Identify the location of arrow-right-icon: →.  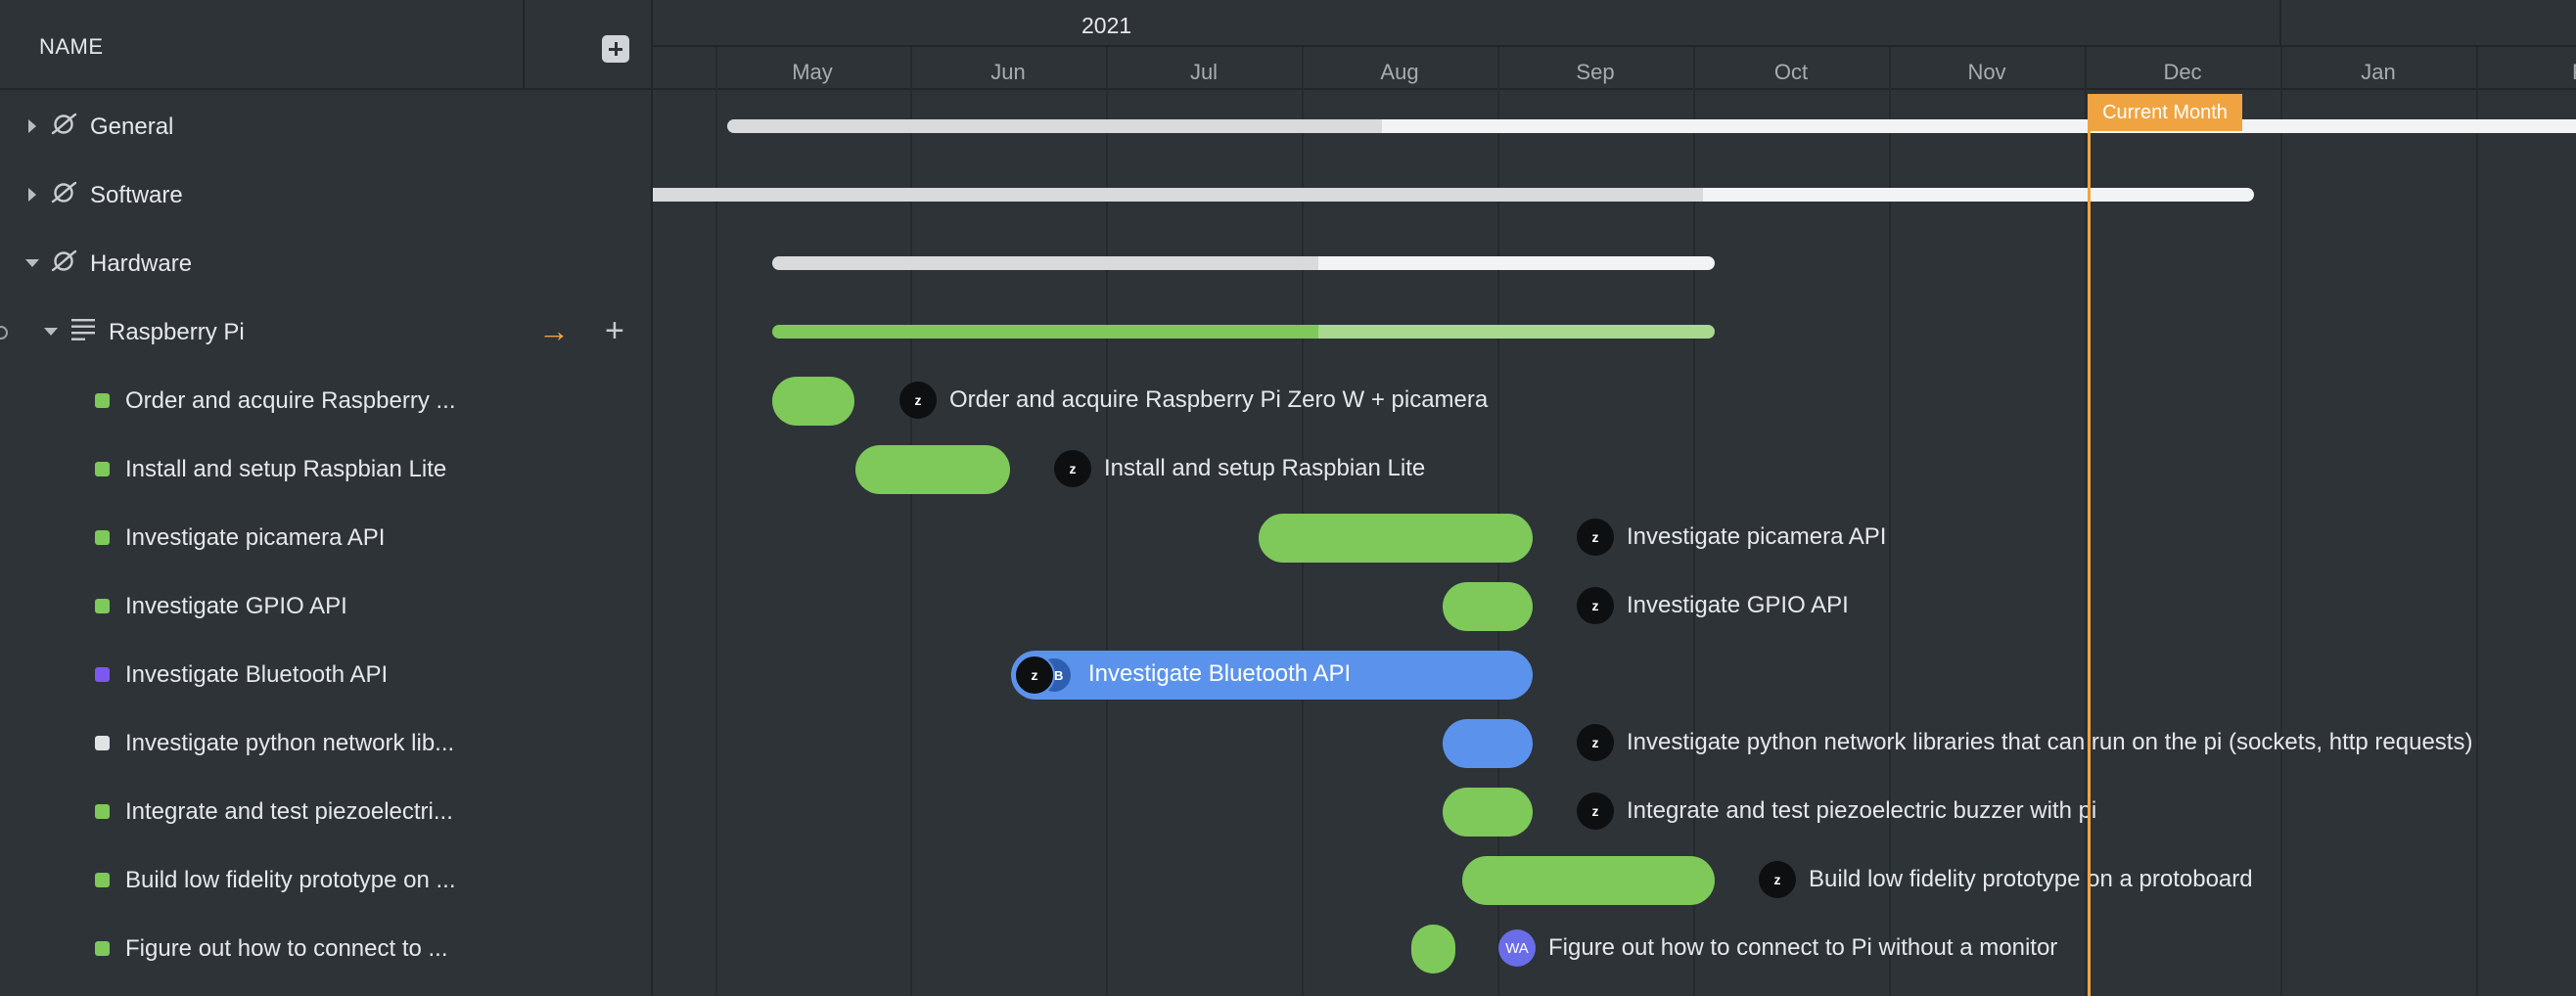
(554, 331).